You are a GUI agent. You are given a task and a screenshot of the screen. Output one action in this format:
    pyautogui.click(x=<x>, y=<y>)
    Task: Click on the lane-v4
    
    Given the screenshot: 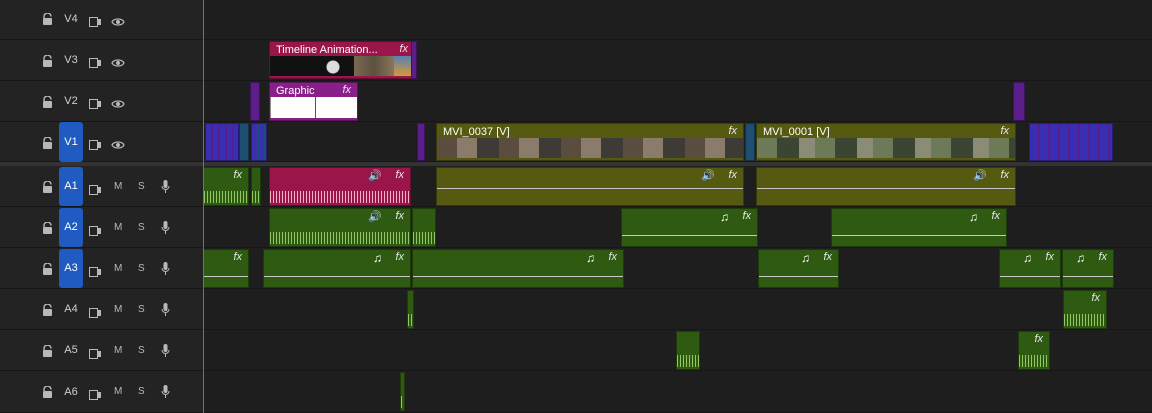 What is the action you would take?
    pyautogui.click(x=677, y=20)
    